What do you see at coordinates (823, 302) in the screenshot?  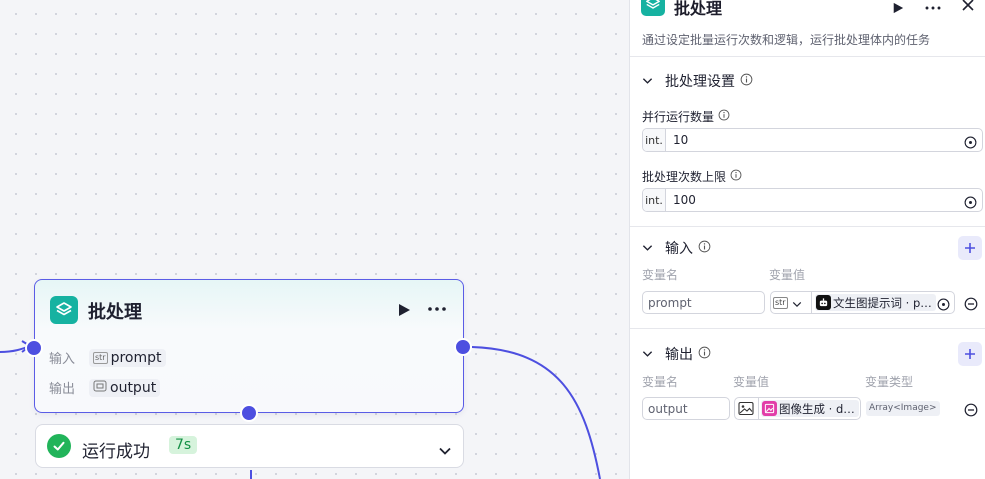 I see `robot-icon` at bounding box center [823, 302].